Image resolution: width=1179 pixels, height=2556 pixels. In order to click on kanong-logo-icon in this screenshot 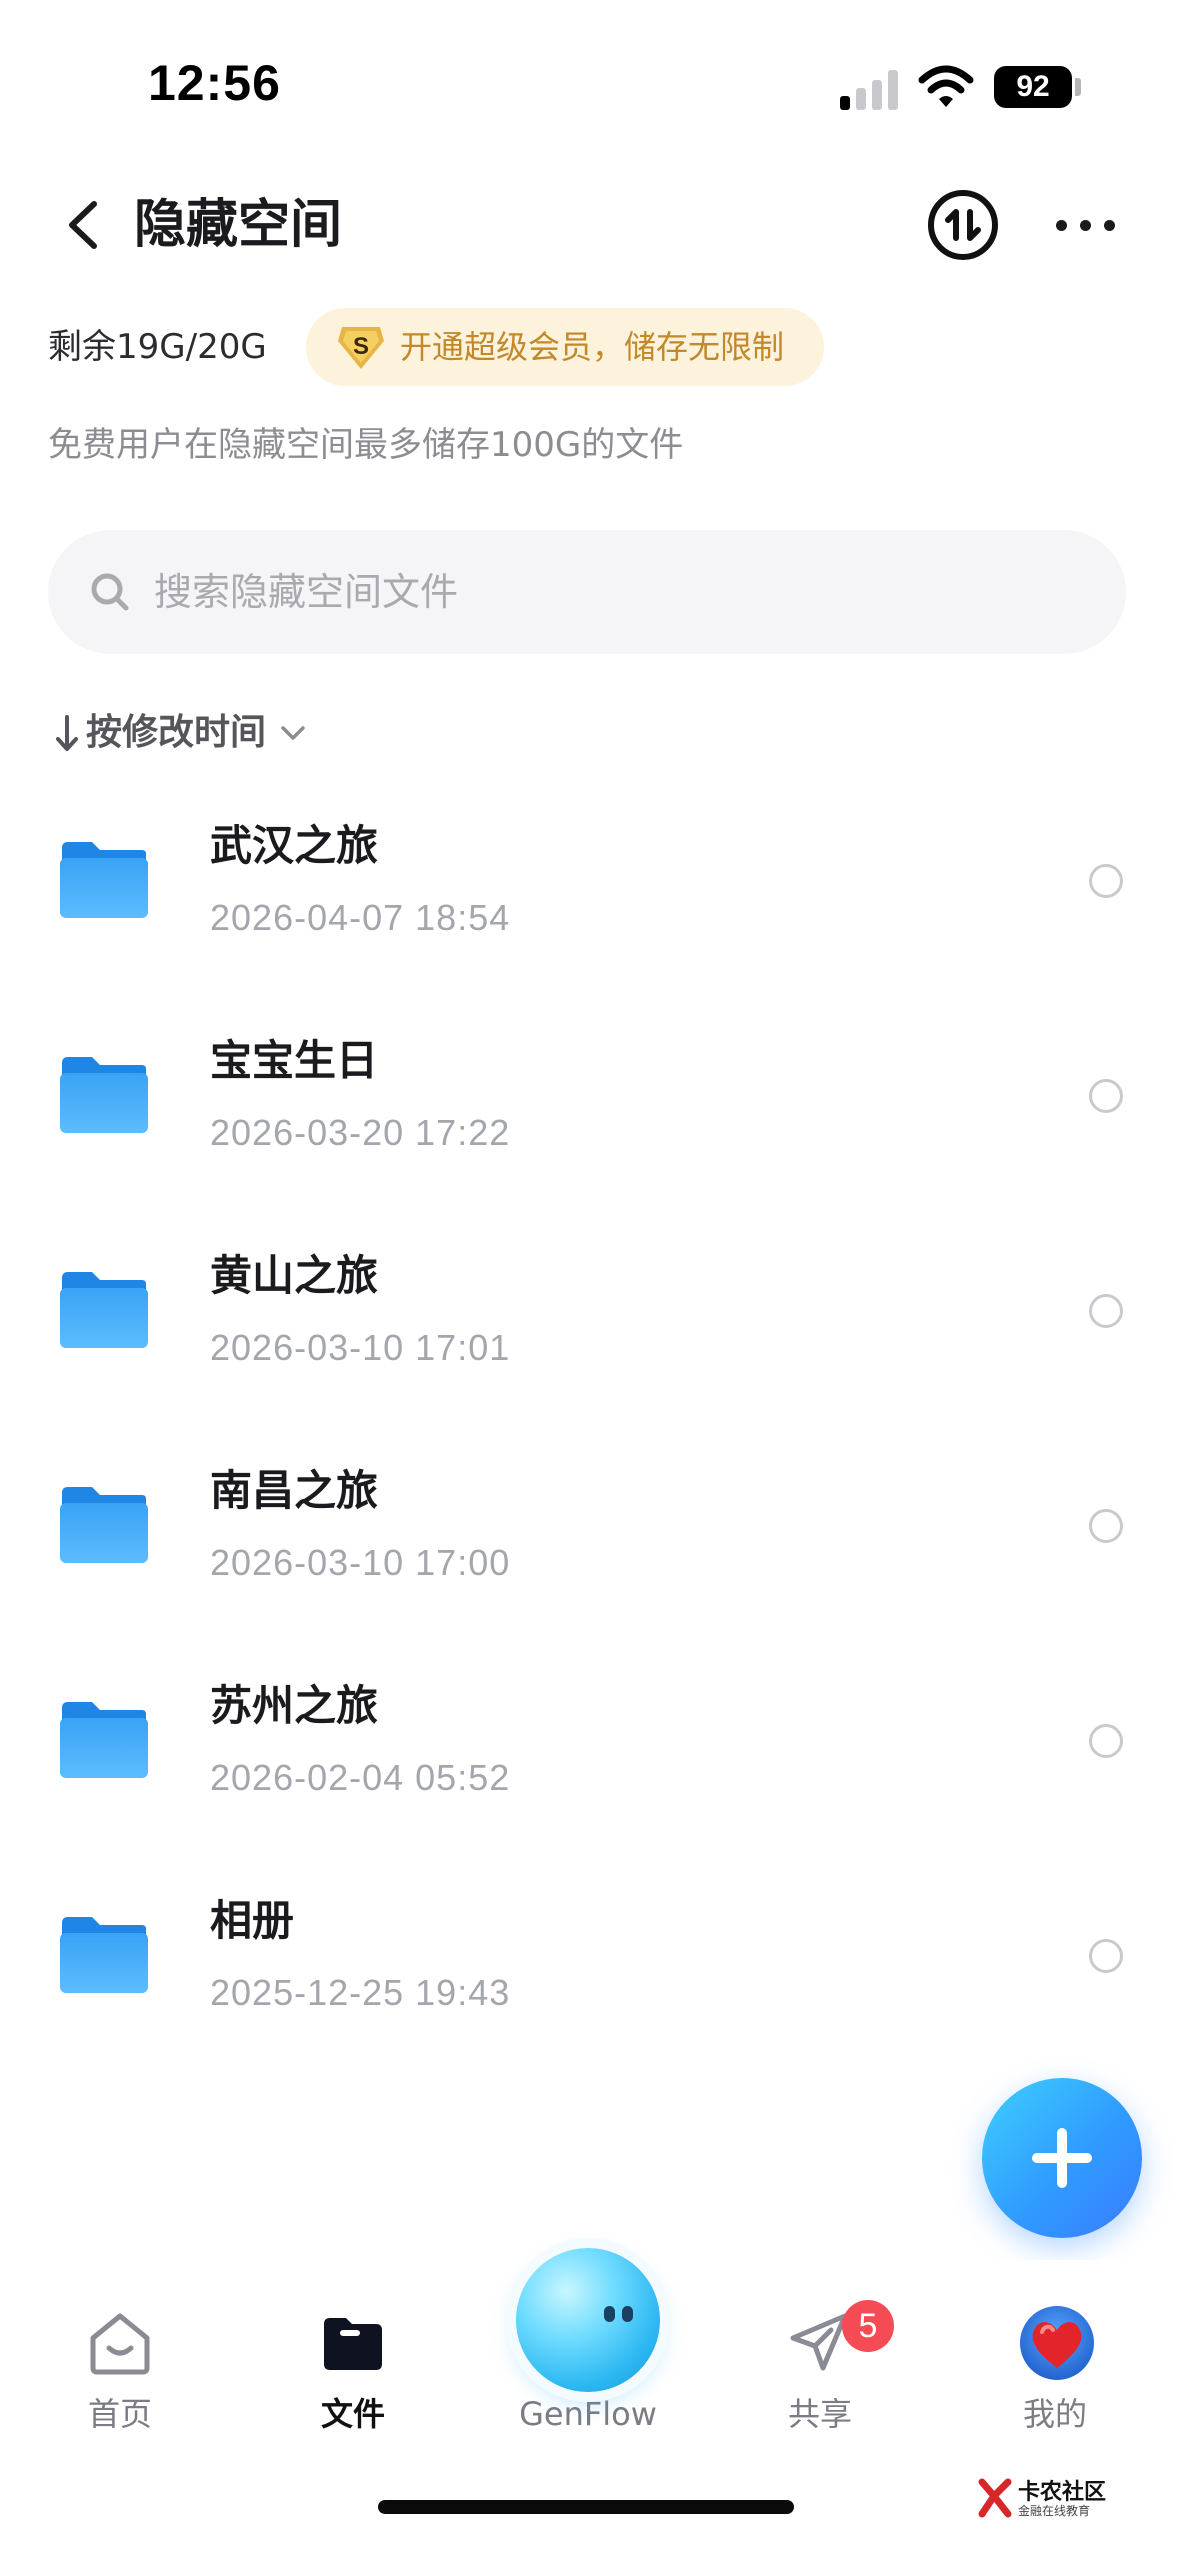, I will do `click(995, 2498)`.